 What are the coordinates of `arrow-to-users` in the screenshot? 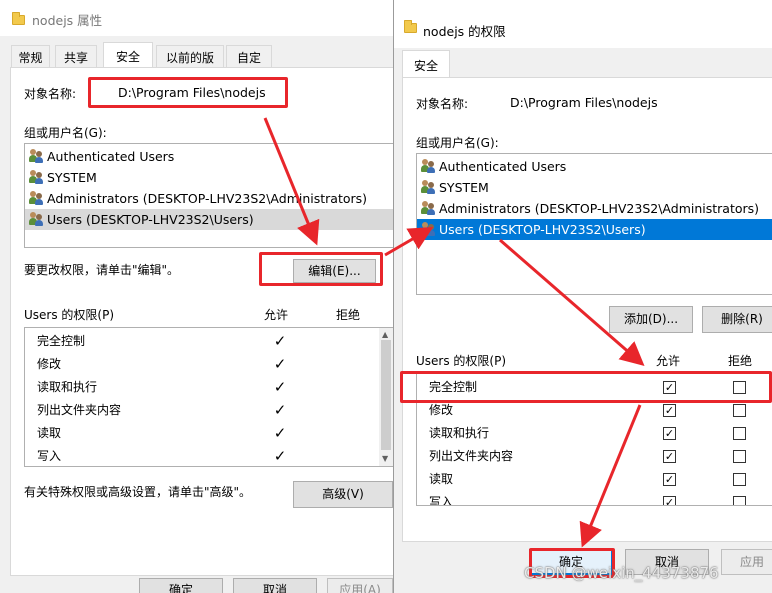 It's located at (409, 241).